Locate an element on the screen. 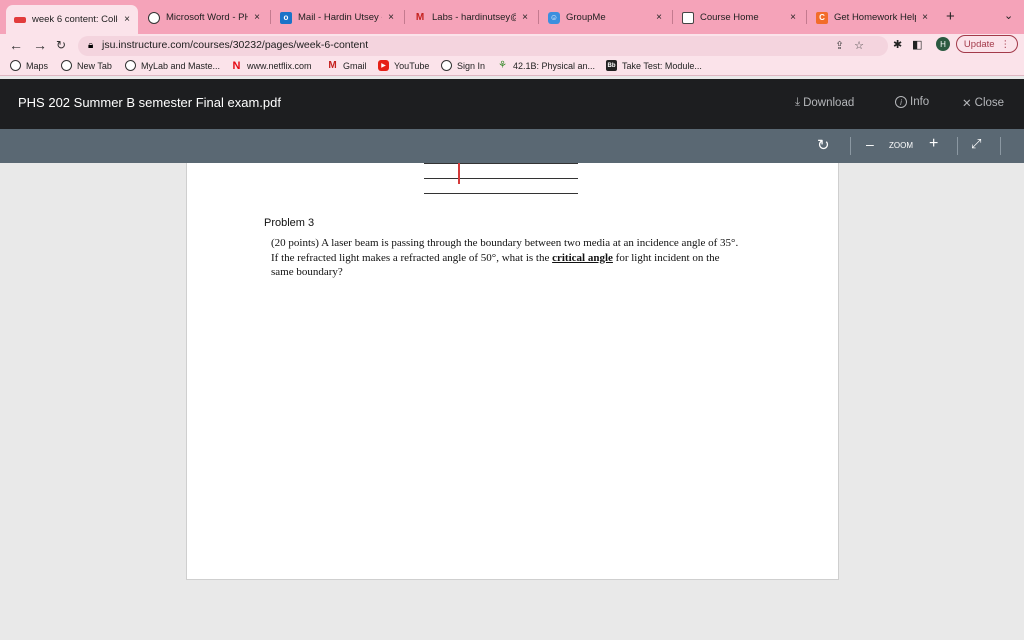 The width and height of the screenshot is (1024, 640). bookmark-netflix: Nwww.netflix.com is located at coordinates (271, 65).